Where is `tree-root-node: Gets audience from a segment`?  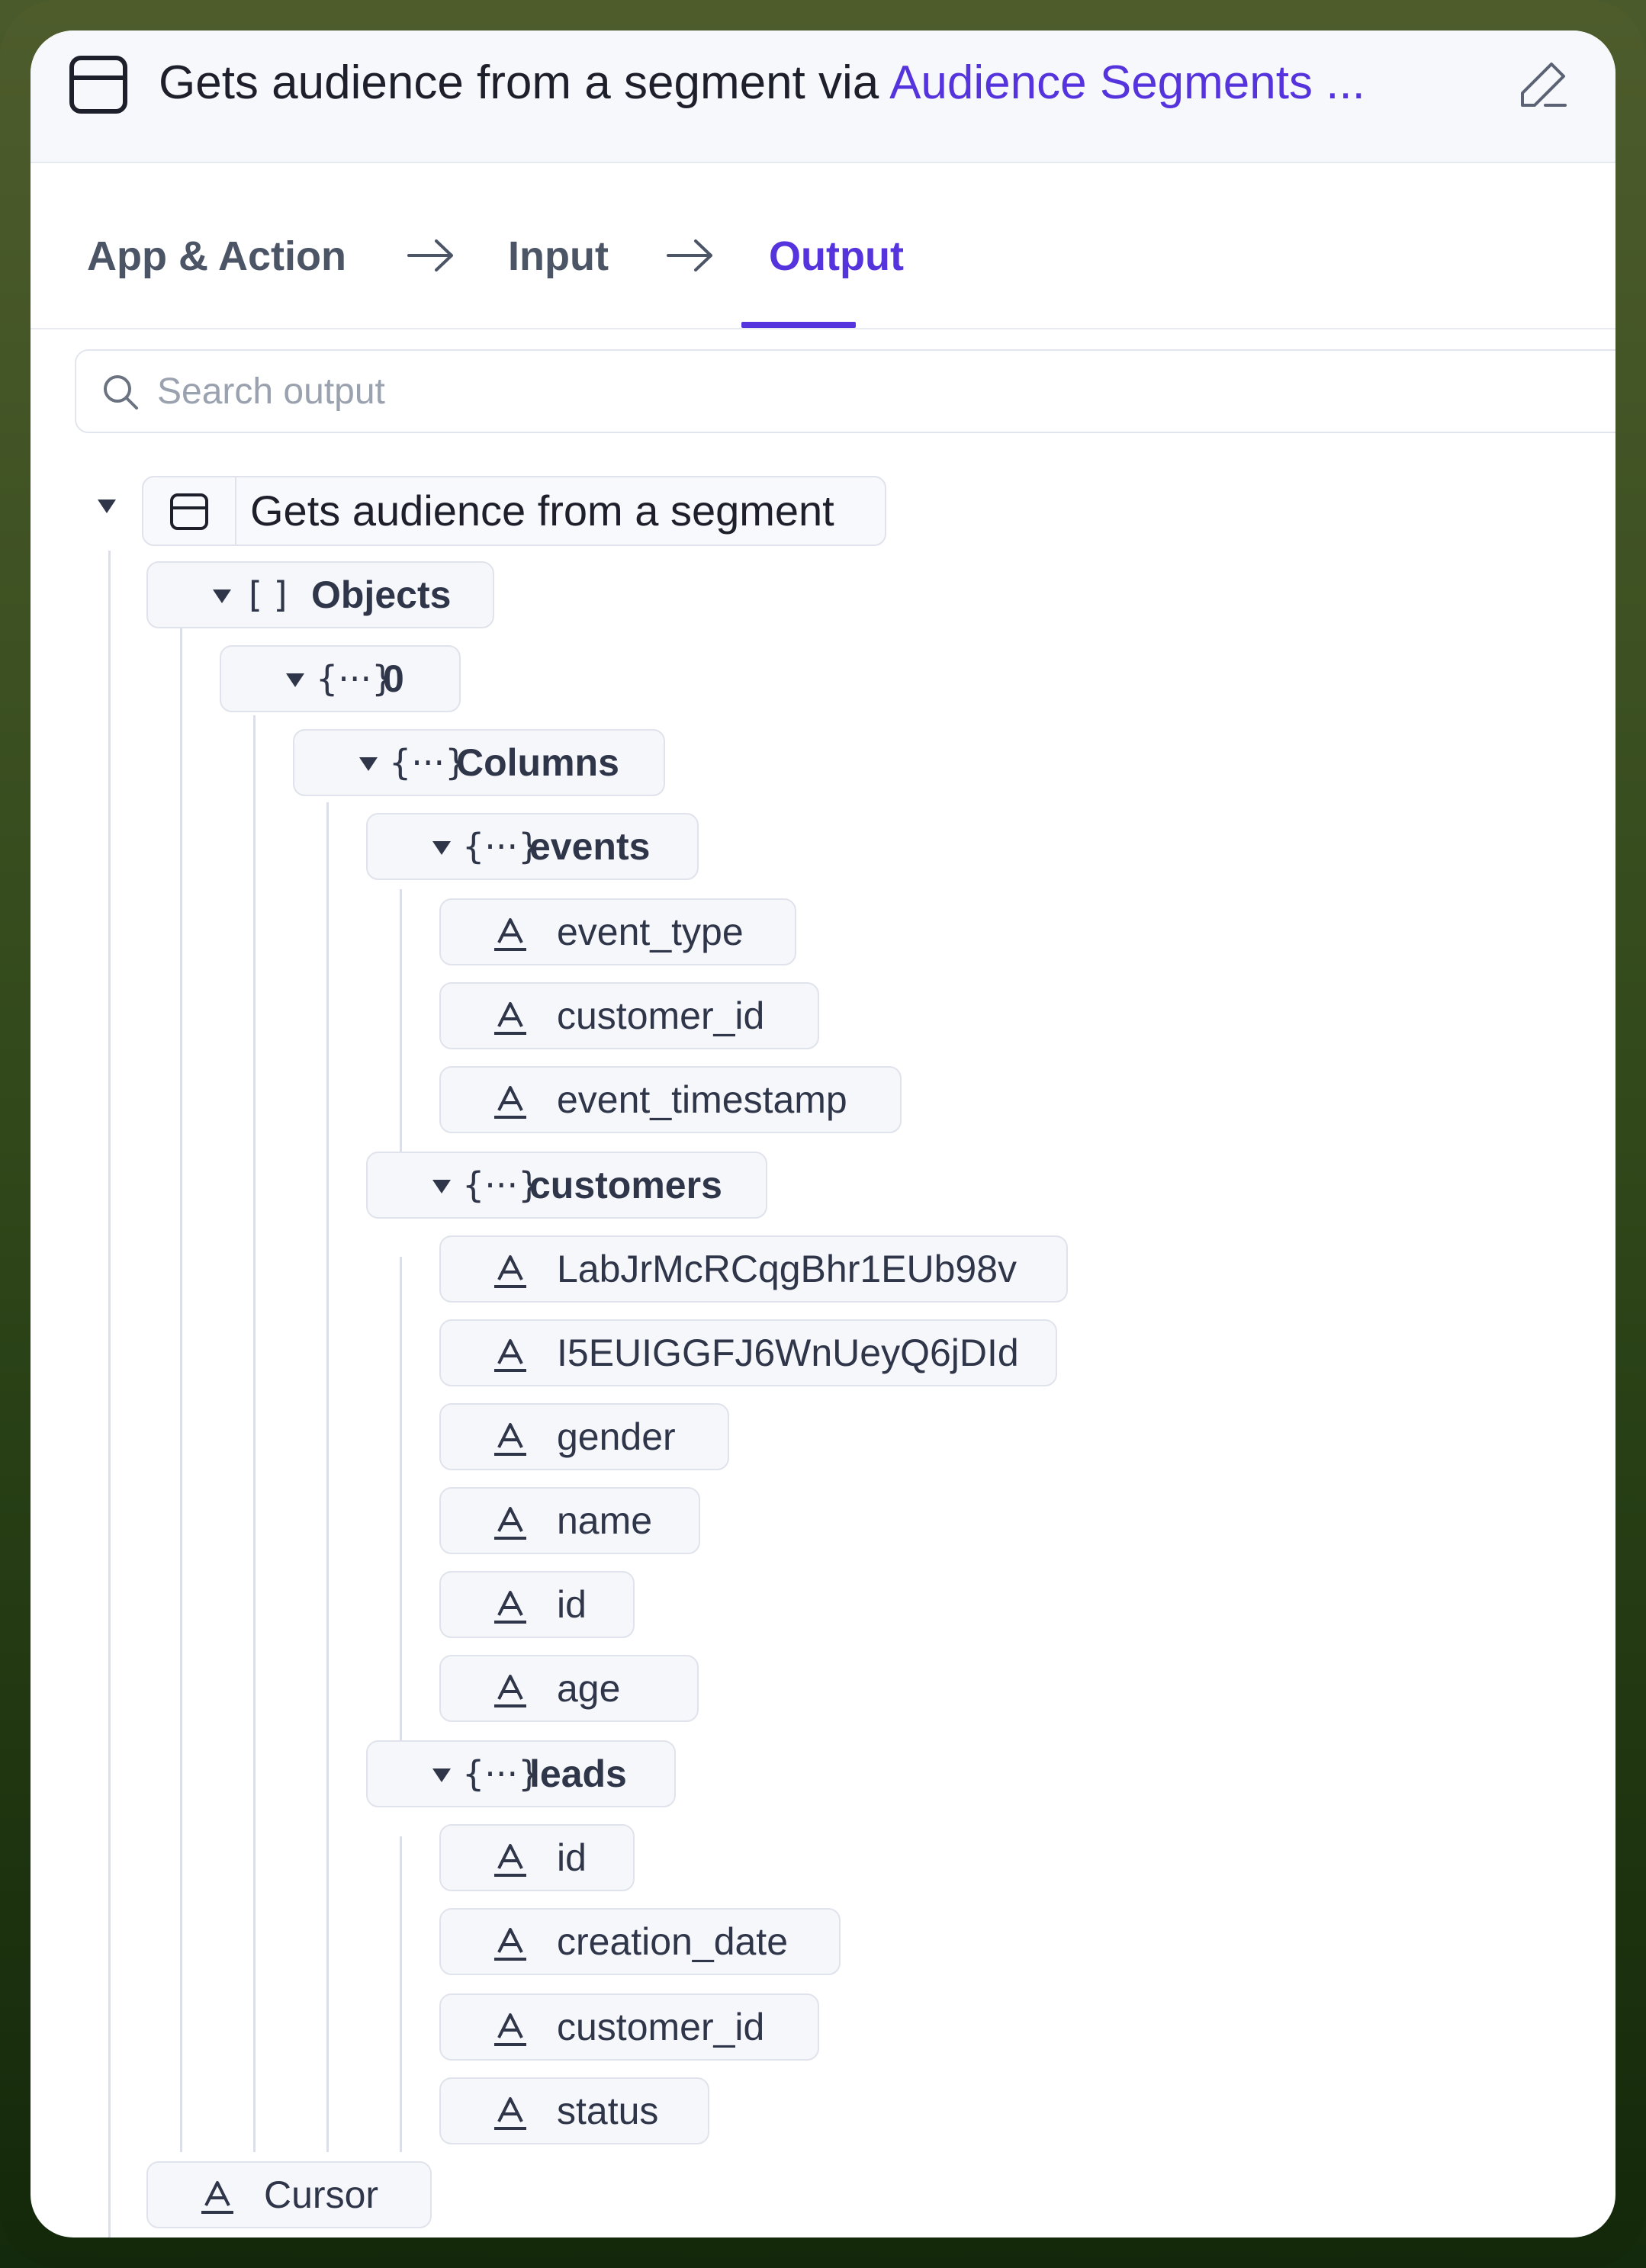 tree-root-node: Gets audience from a segment is located at coordinates (514, 511).